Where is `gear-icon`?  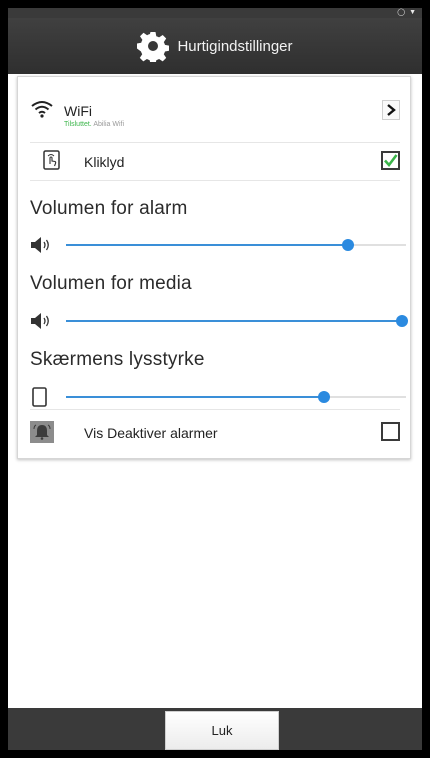 gear-icon is located at coordinates (153, 47).